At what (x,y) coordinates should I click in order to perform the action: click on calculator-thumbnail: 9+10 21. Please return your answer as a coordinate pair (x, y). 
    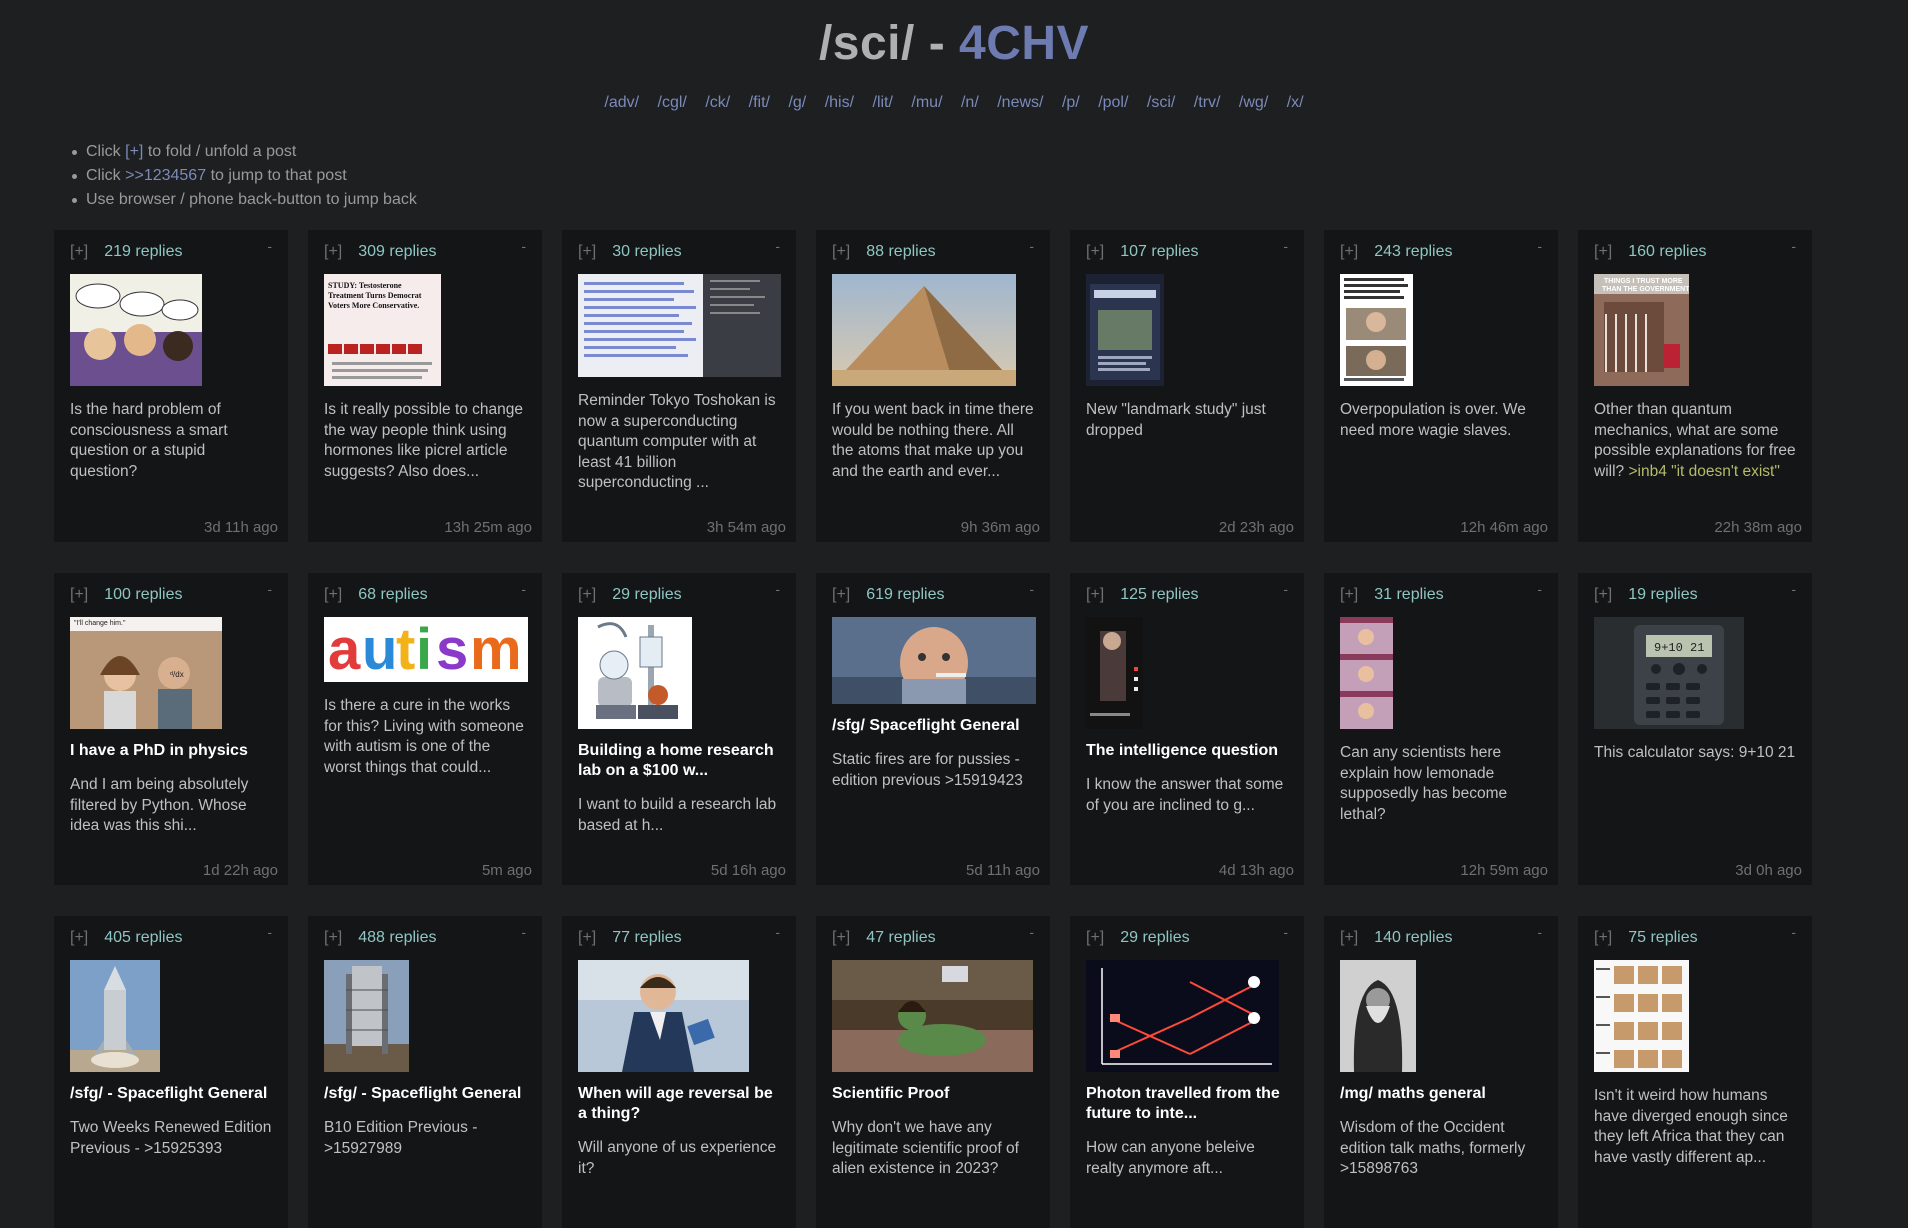
    Looking at the image, I should click on (1669, 673).